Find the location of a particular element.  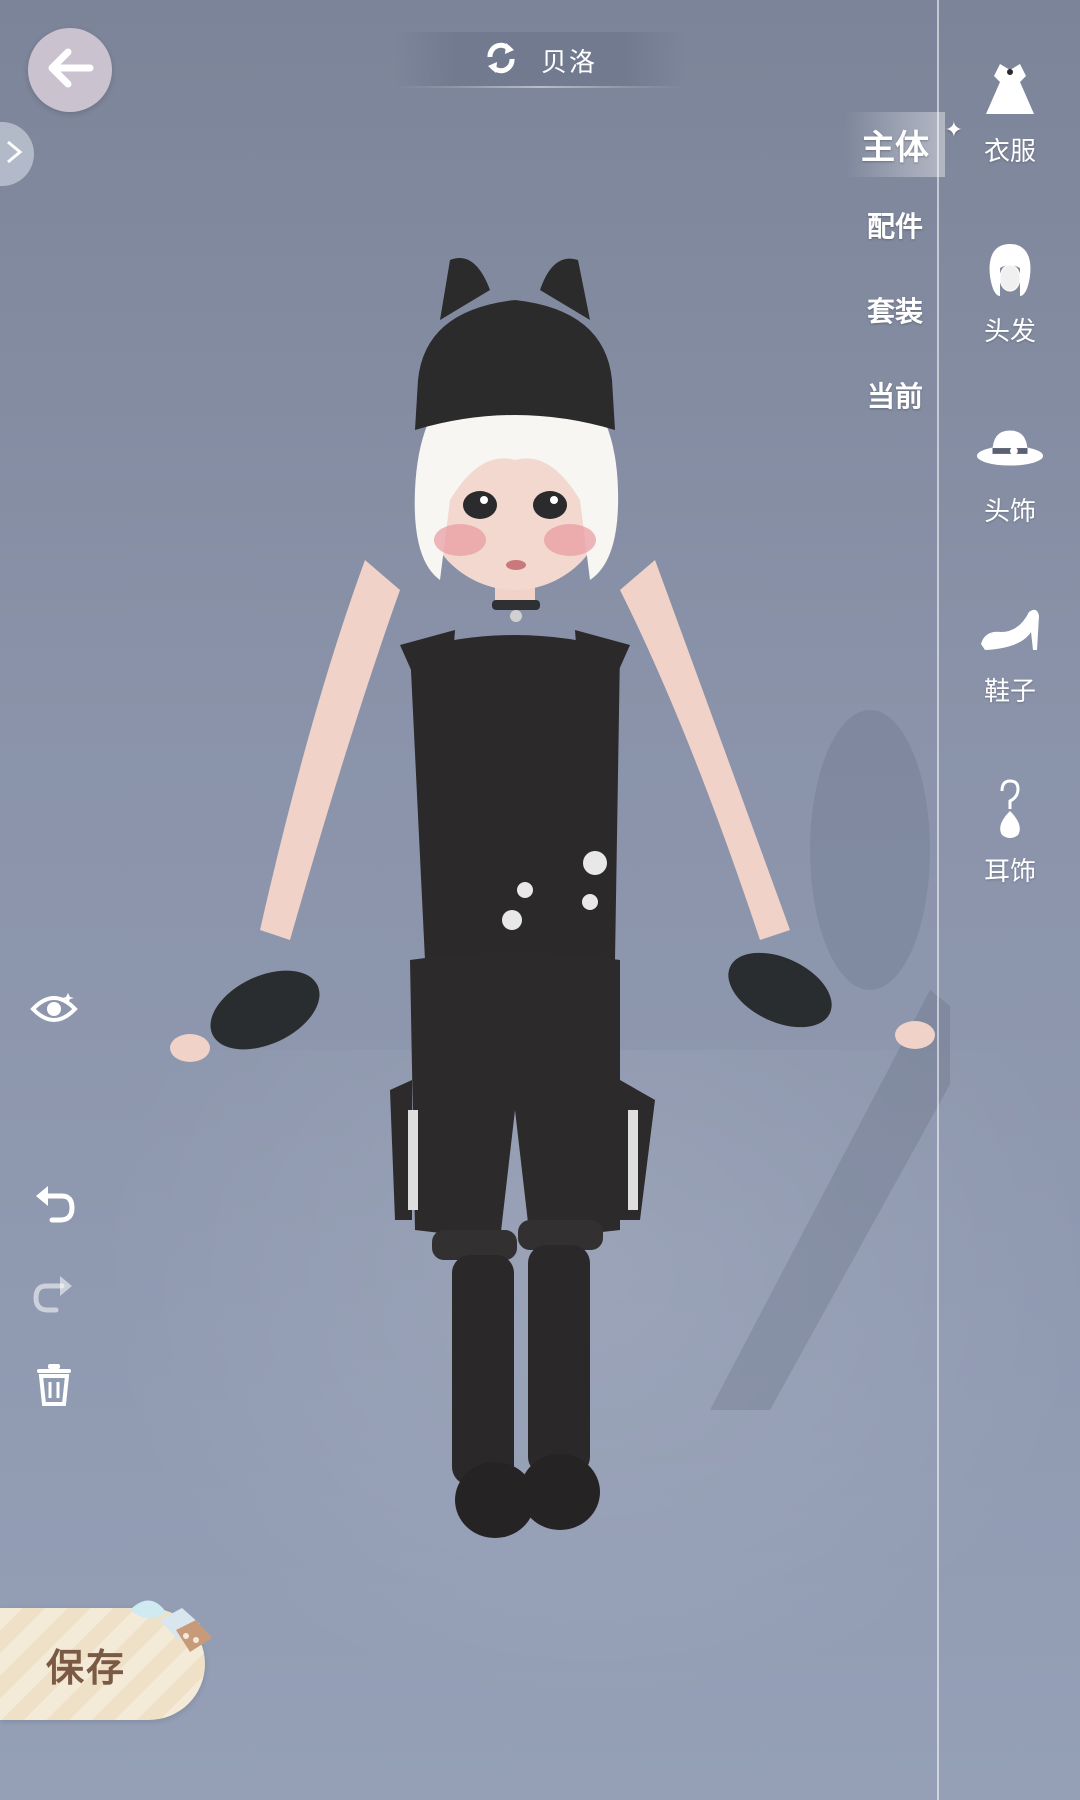

slot-headwear-label: 头饰 is located at coordinates (1009, 512).